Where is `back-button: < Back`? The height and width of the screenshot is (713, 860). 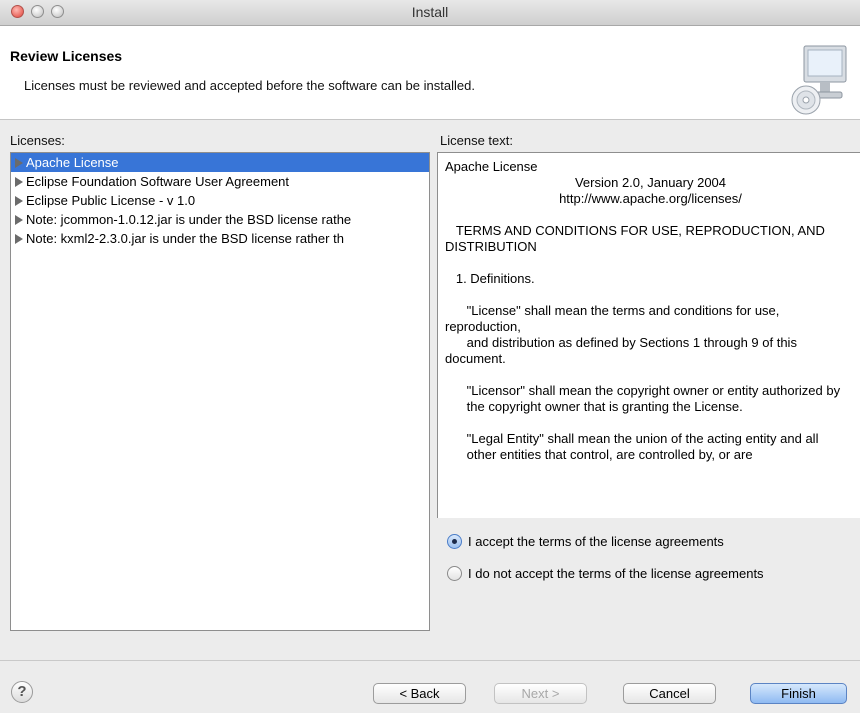 back-button: < Back is located at coordinates (419, 693).